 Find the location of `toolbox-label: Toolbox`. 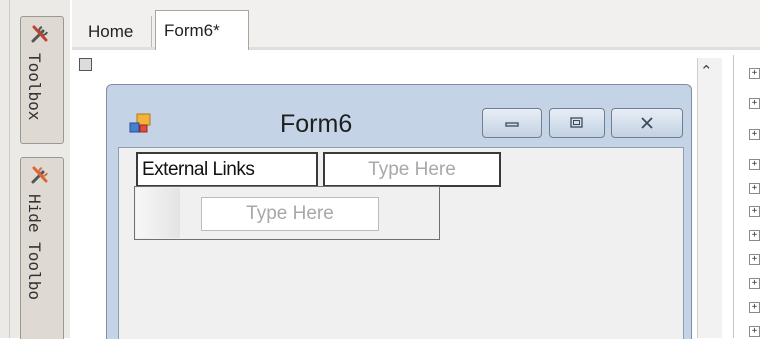

toolbox-label: Toolbox is located at coordinates (34, 87).